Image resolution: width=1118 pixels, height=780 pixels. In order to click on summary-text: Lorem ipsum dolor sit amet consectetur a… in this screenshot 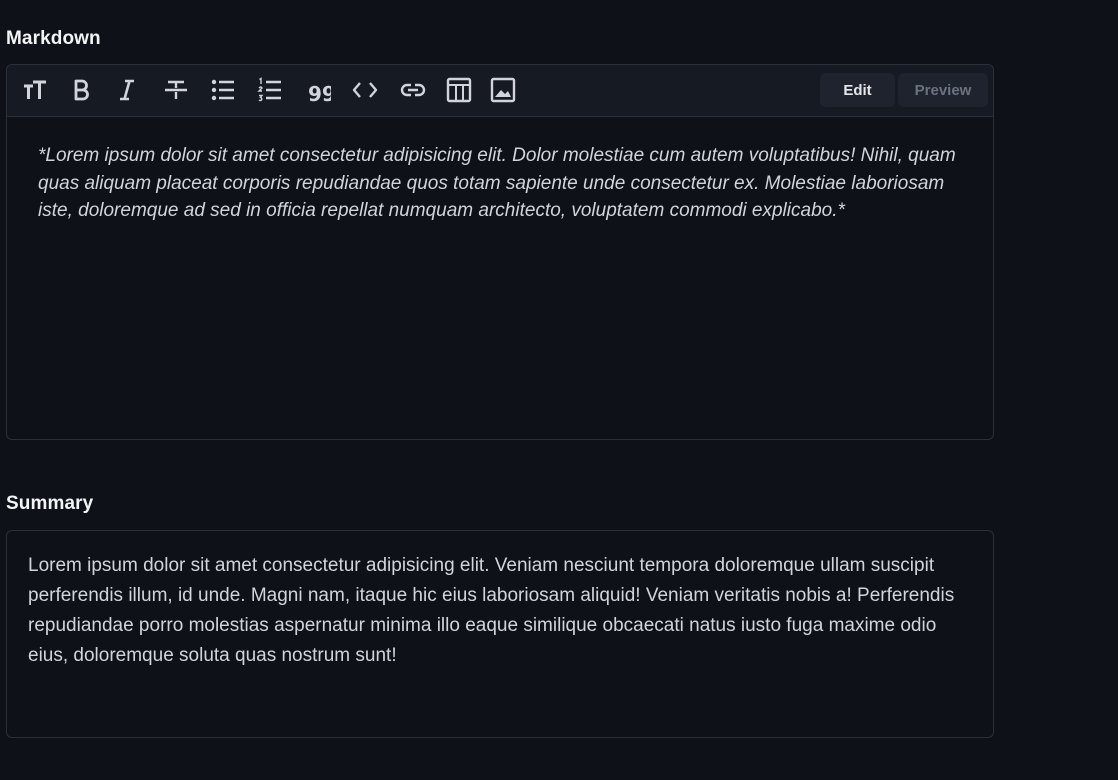, I will do `click(491, 610)`.